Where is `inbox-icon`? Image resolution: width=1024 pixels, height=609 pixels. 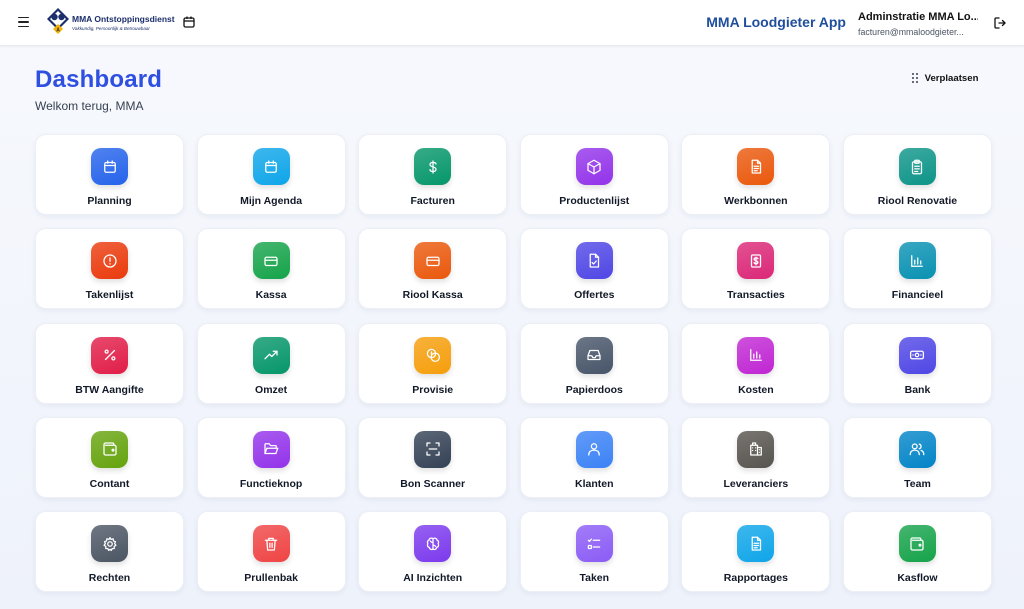 inbox-icon is located at coordinates (594, 355).